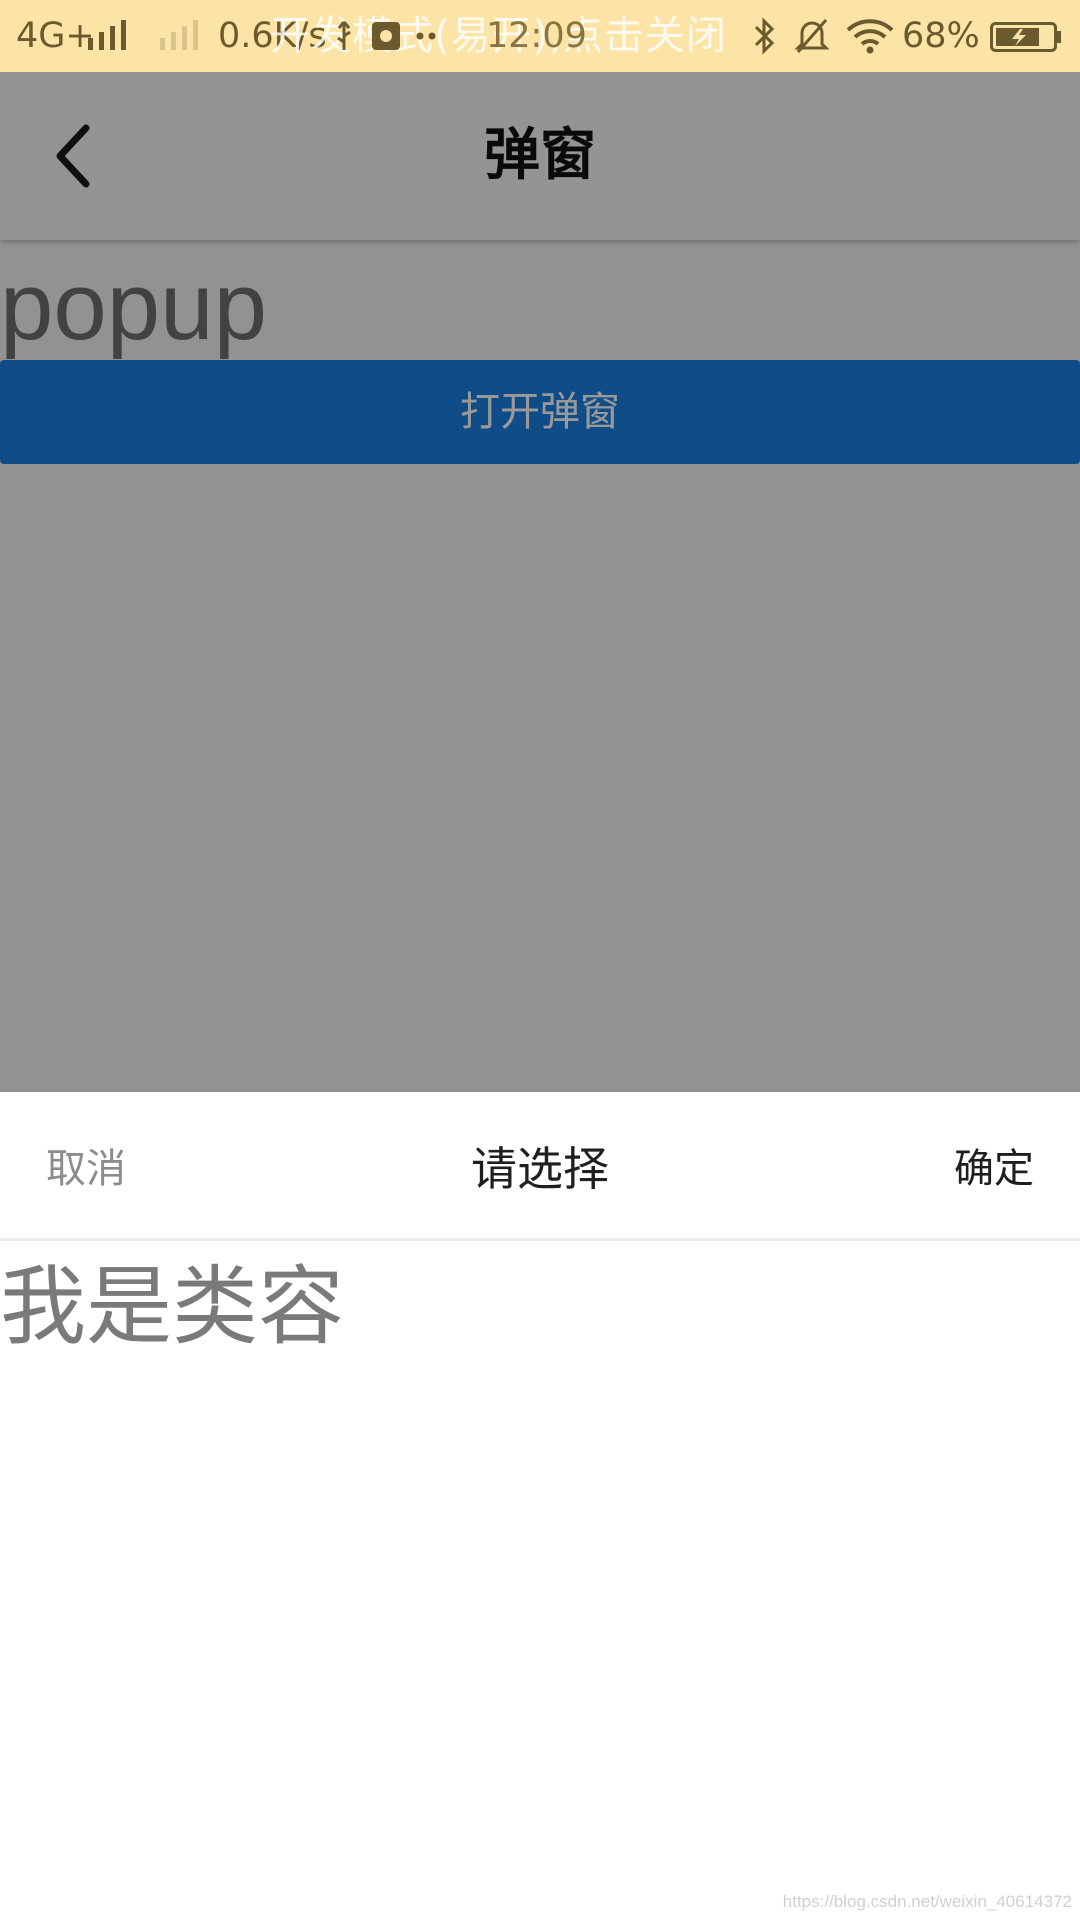 The width and height of the screenshot is (1080, 1920). Describe the element at coordinates (540, 1169) in the screenshot. I see `popup-title: 请选择` at that location.